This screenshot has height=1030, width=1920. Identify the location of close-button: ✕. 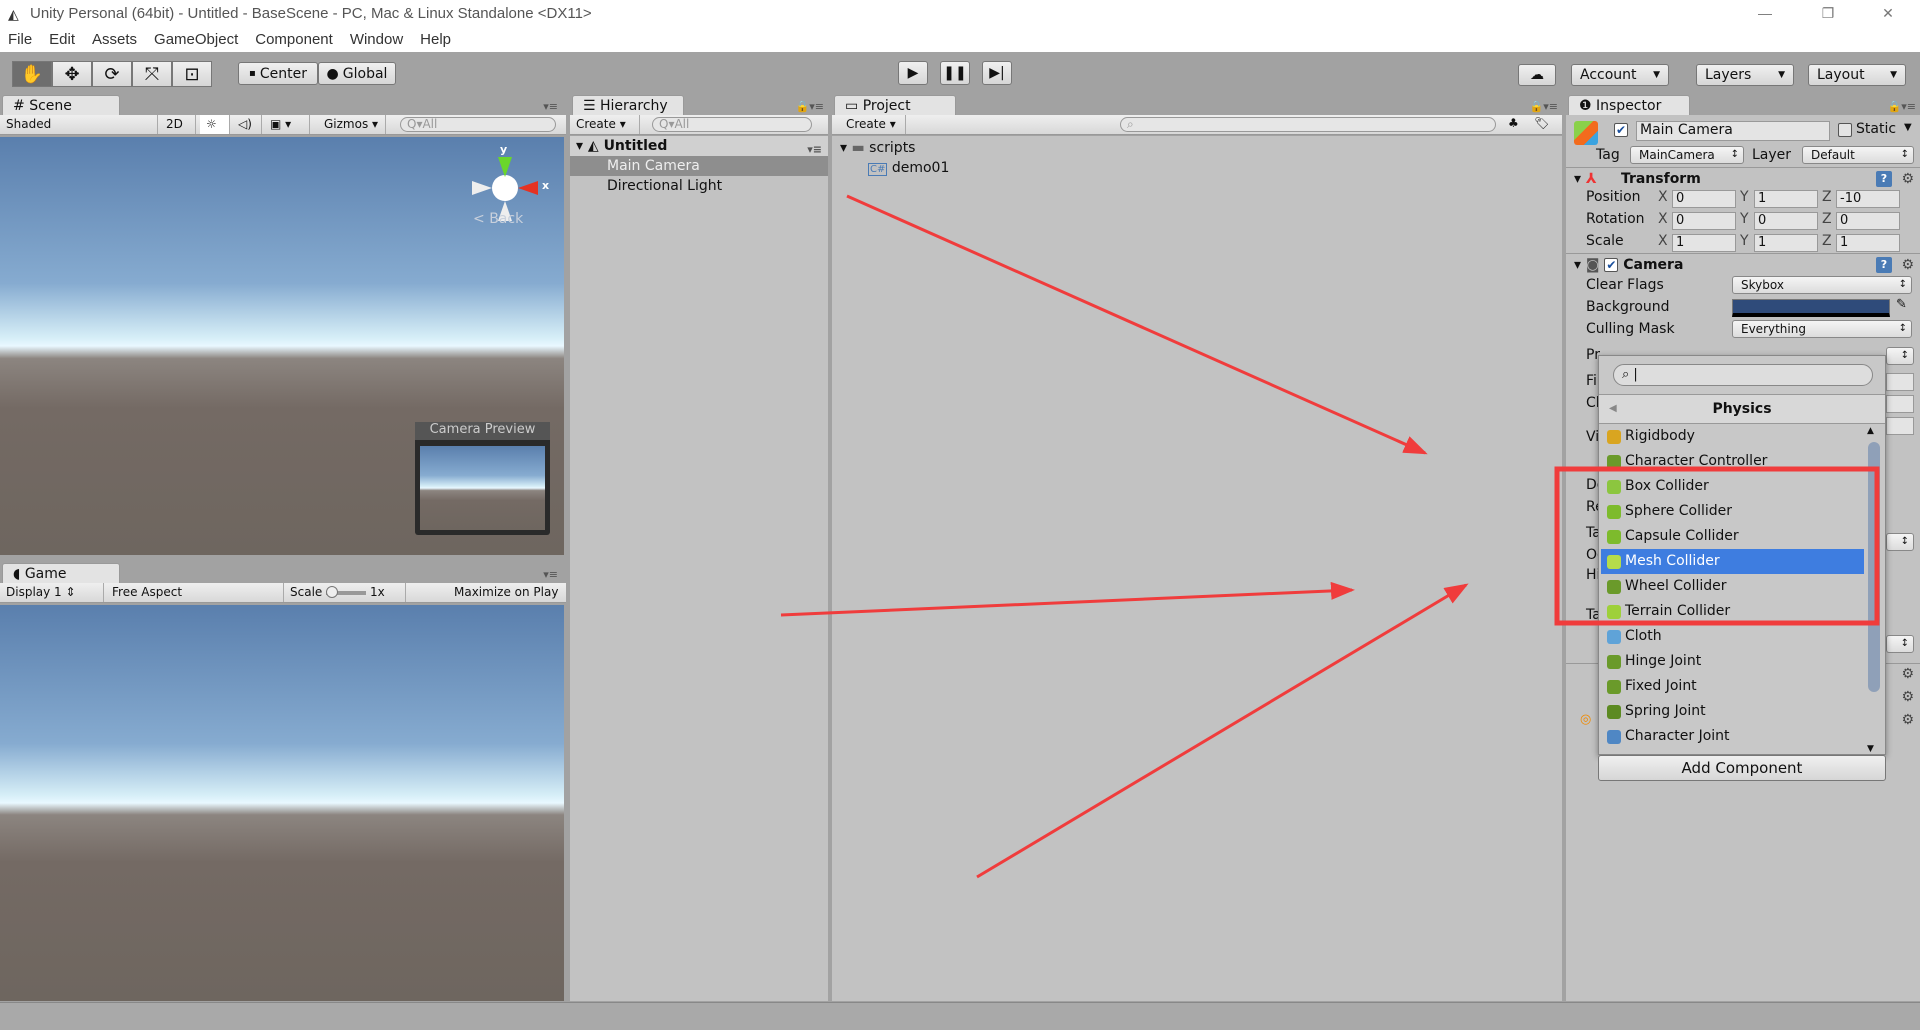
(1888, 13).